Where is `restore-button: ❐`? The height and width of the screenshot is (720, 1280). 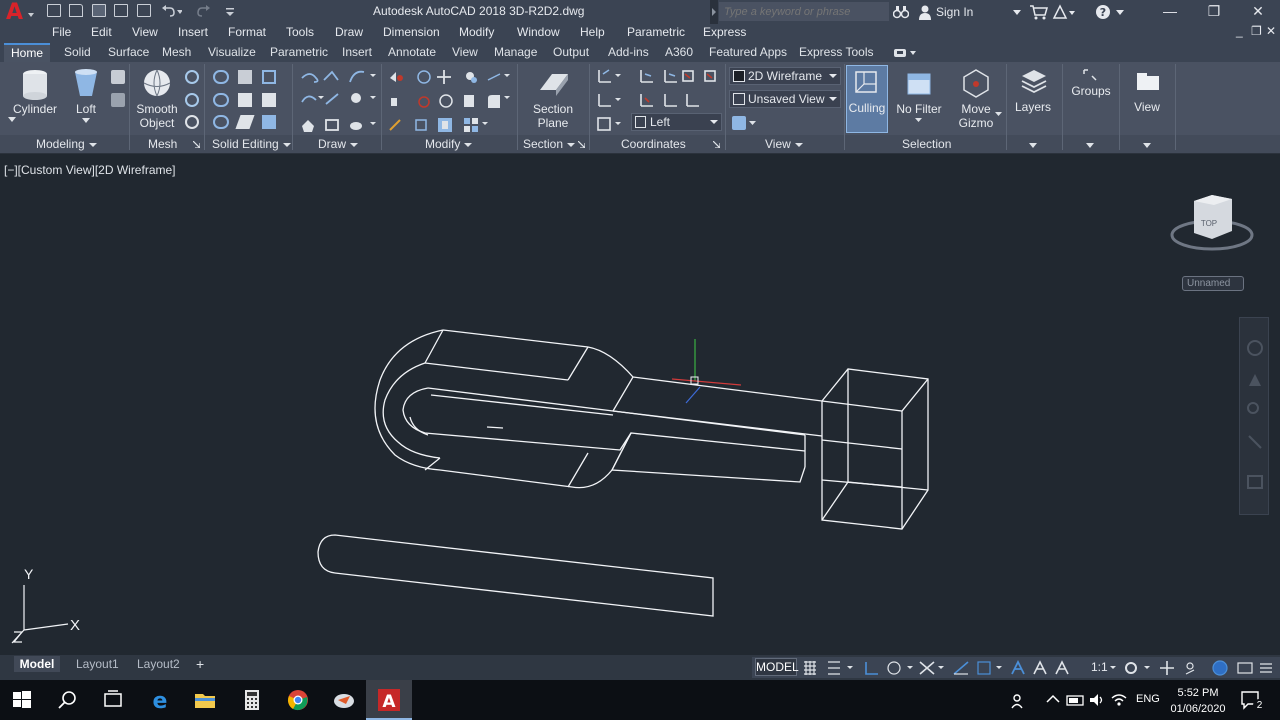
restore-button: ❐ is located at coordinates (1214, 12).